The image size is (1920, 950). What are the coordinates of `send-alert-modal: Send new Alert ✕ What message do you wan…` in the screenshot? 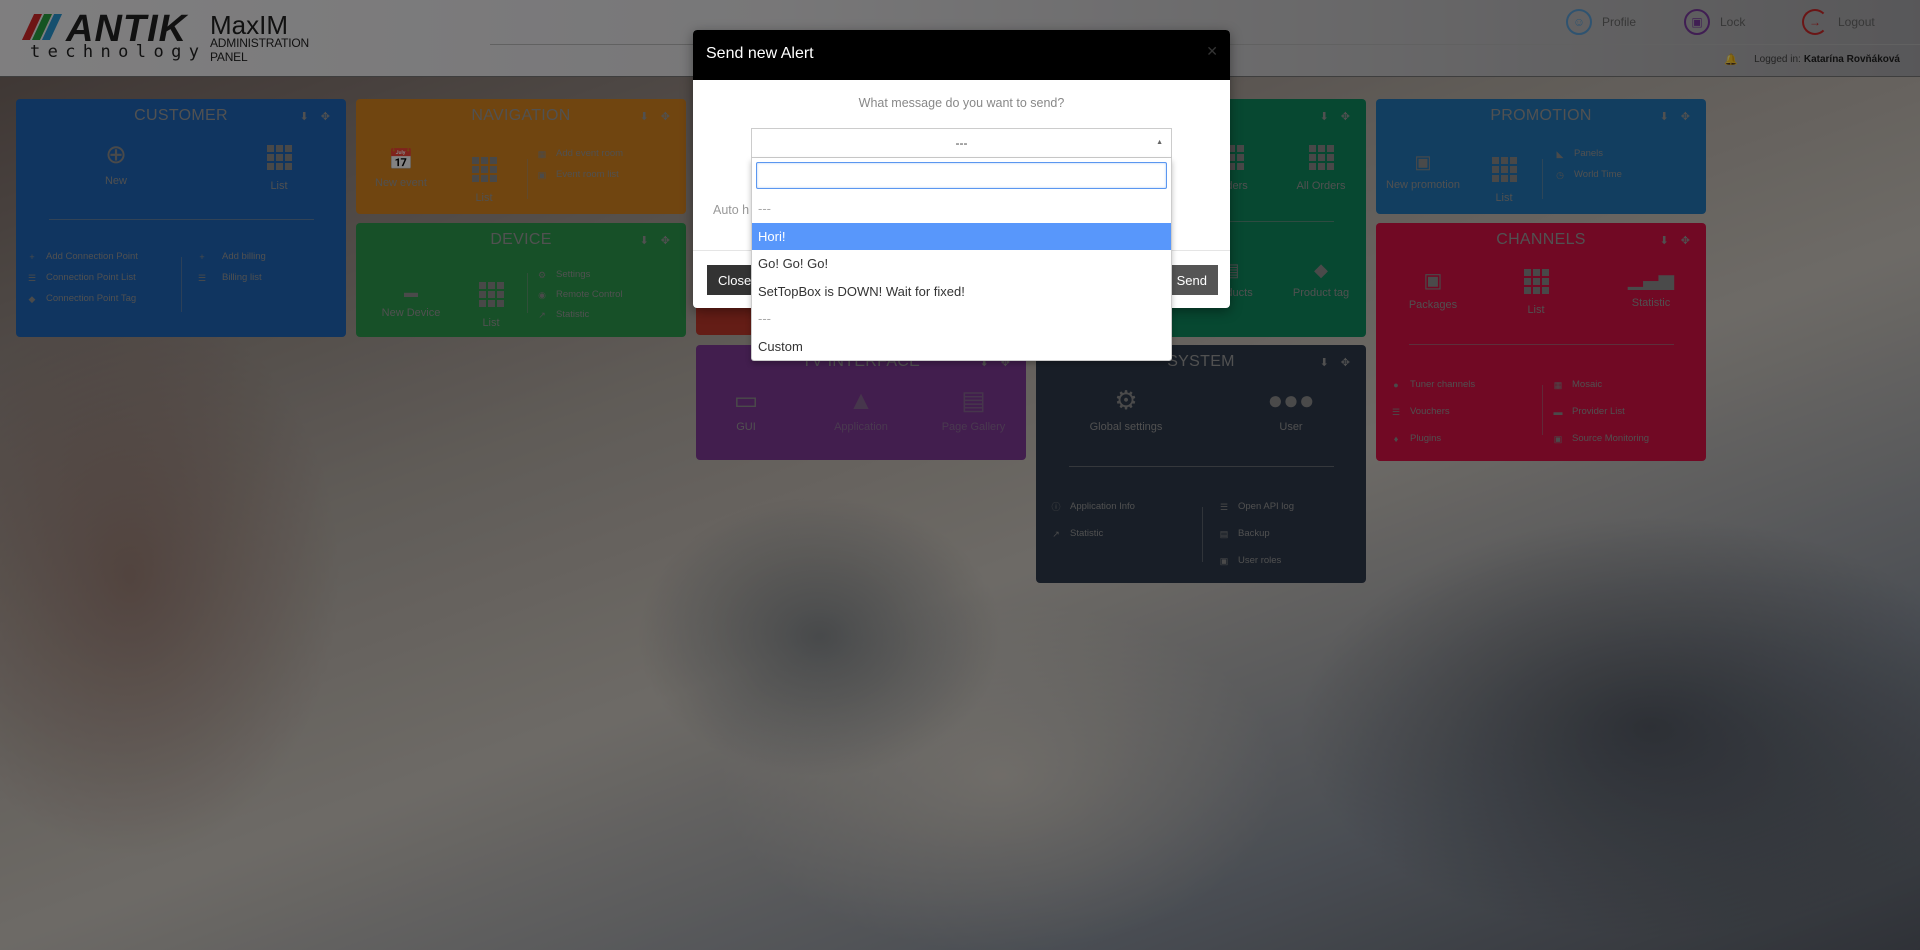 It's located at (961, 195).